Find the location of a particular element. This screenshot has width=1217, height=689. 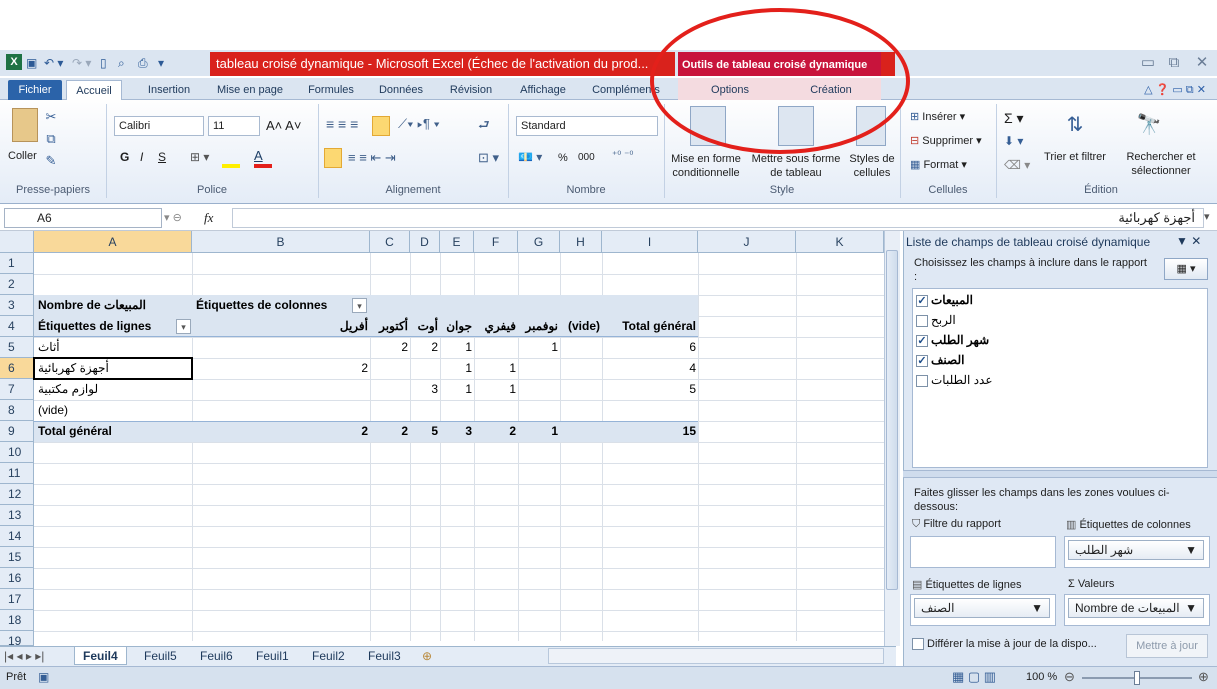

view-normal-icon: ▦ ▢ ▥ is located at coordinates (974, 677).